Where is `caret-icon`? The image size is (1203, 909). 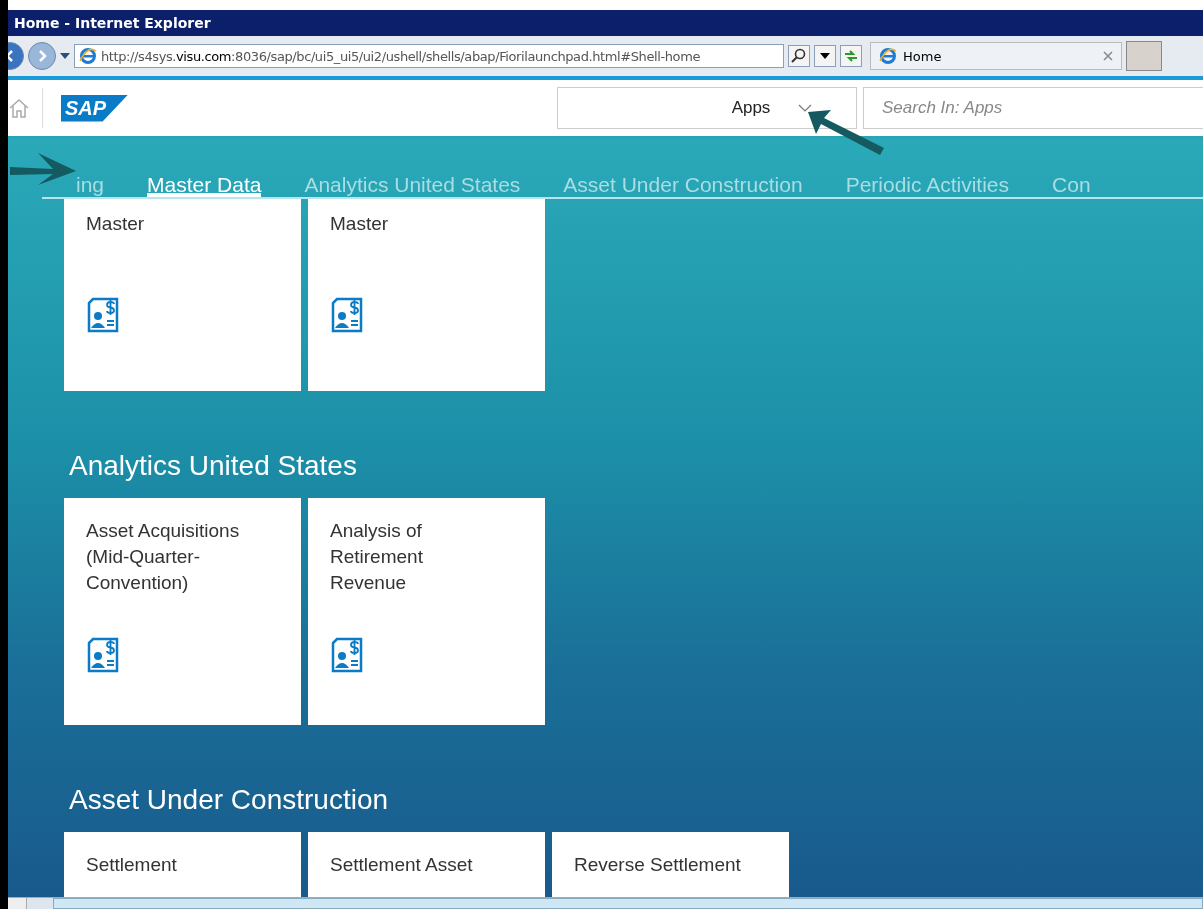
caret-icon is located at coordinates (825, 56).